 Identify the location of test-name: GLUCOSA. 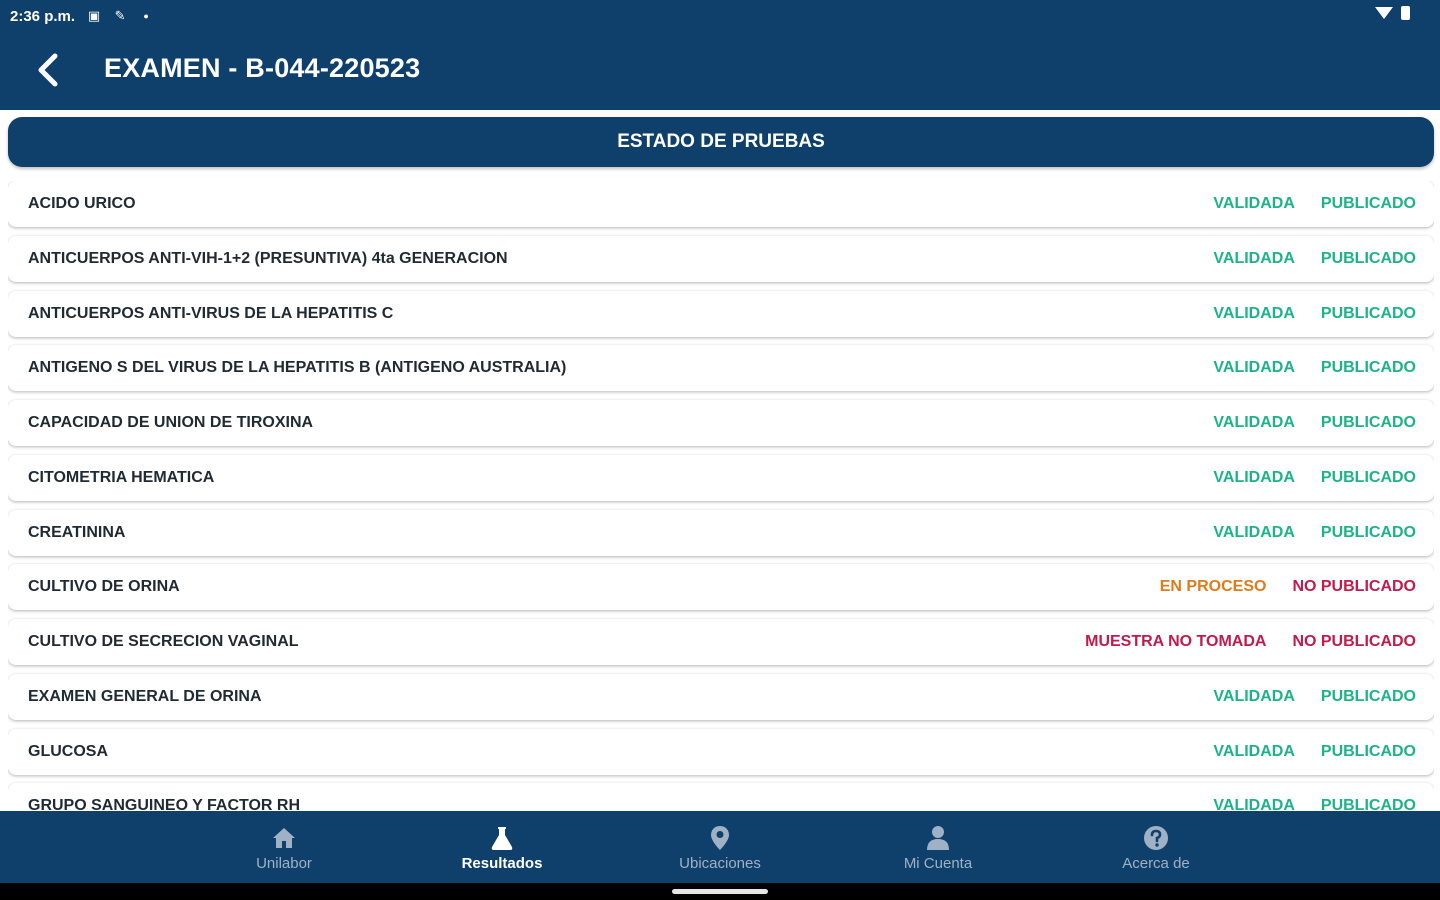
(68, 751).